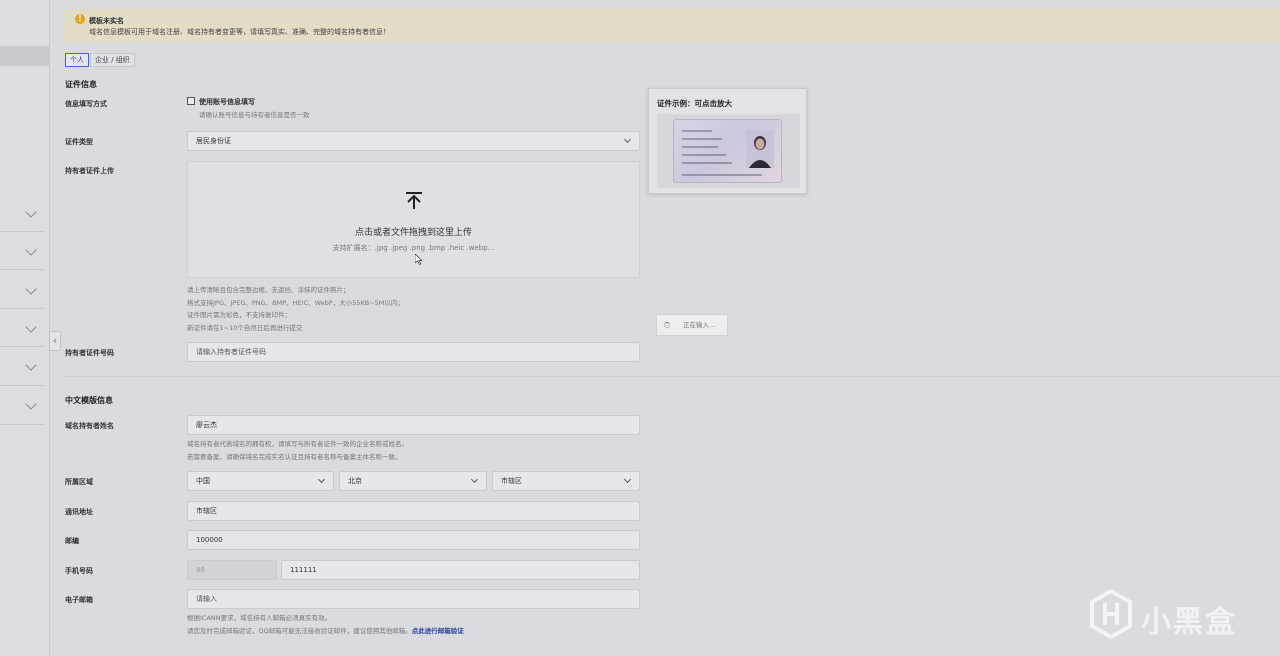 This screenshot has height=656, width=1280. Describe the element at coordinates (413, 141) in the screenshot. I see `cert-type-select: 居民身份证` at that location.